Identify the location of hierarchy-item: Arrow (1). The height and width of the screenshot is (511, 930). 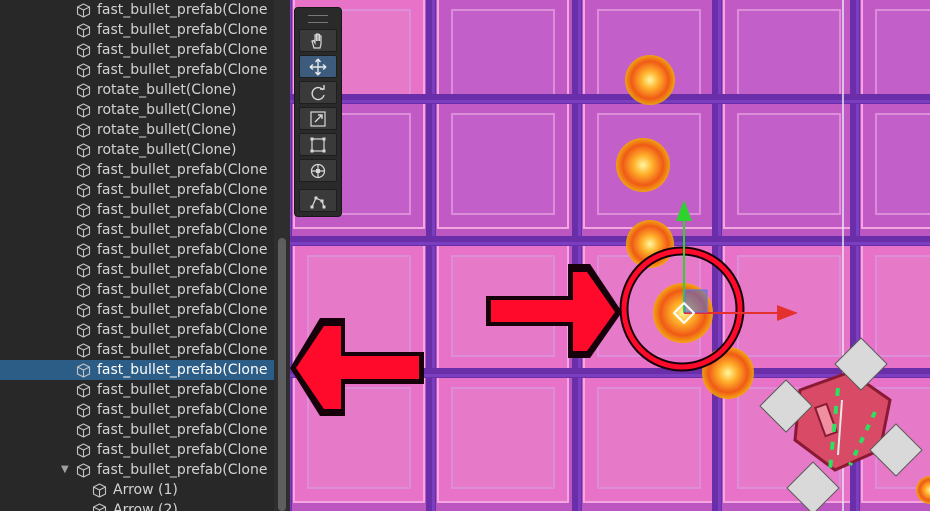
(137, 490).